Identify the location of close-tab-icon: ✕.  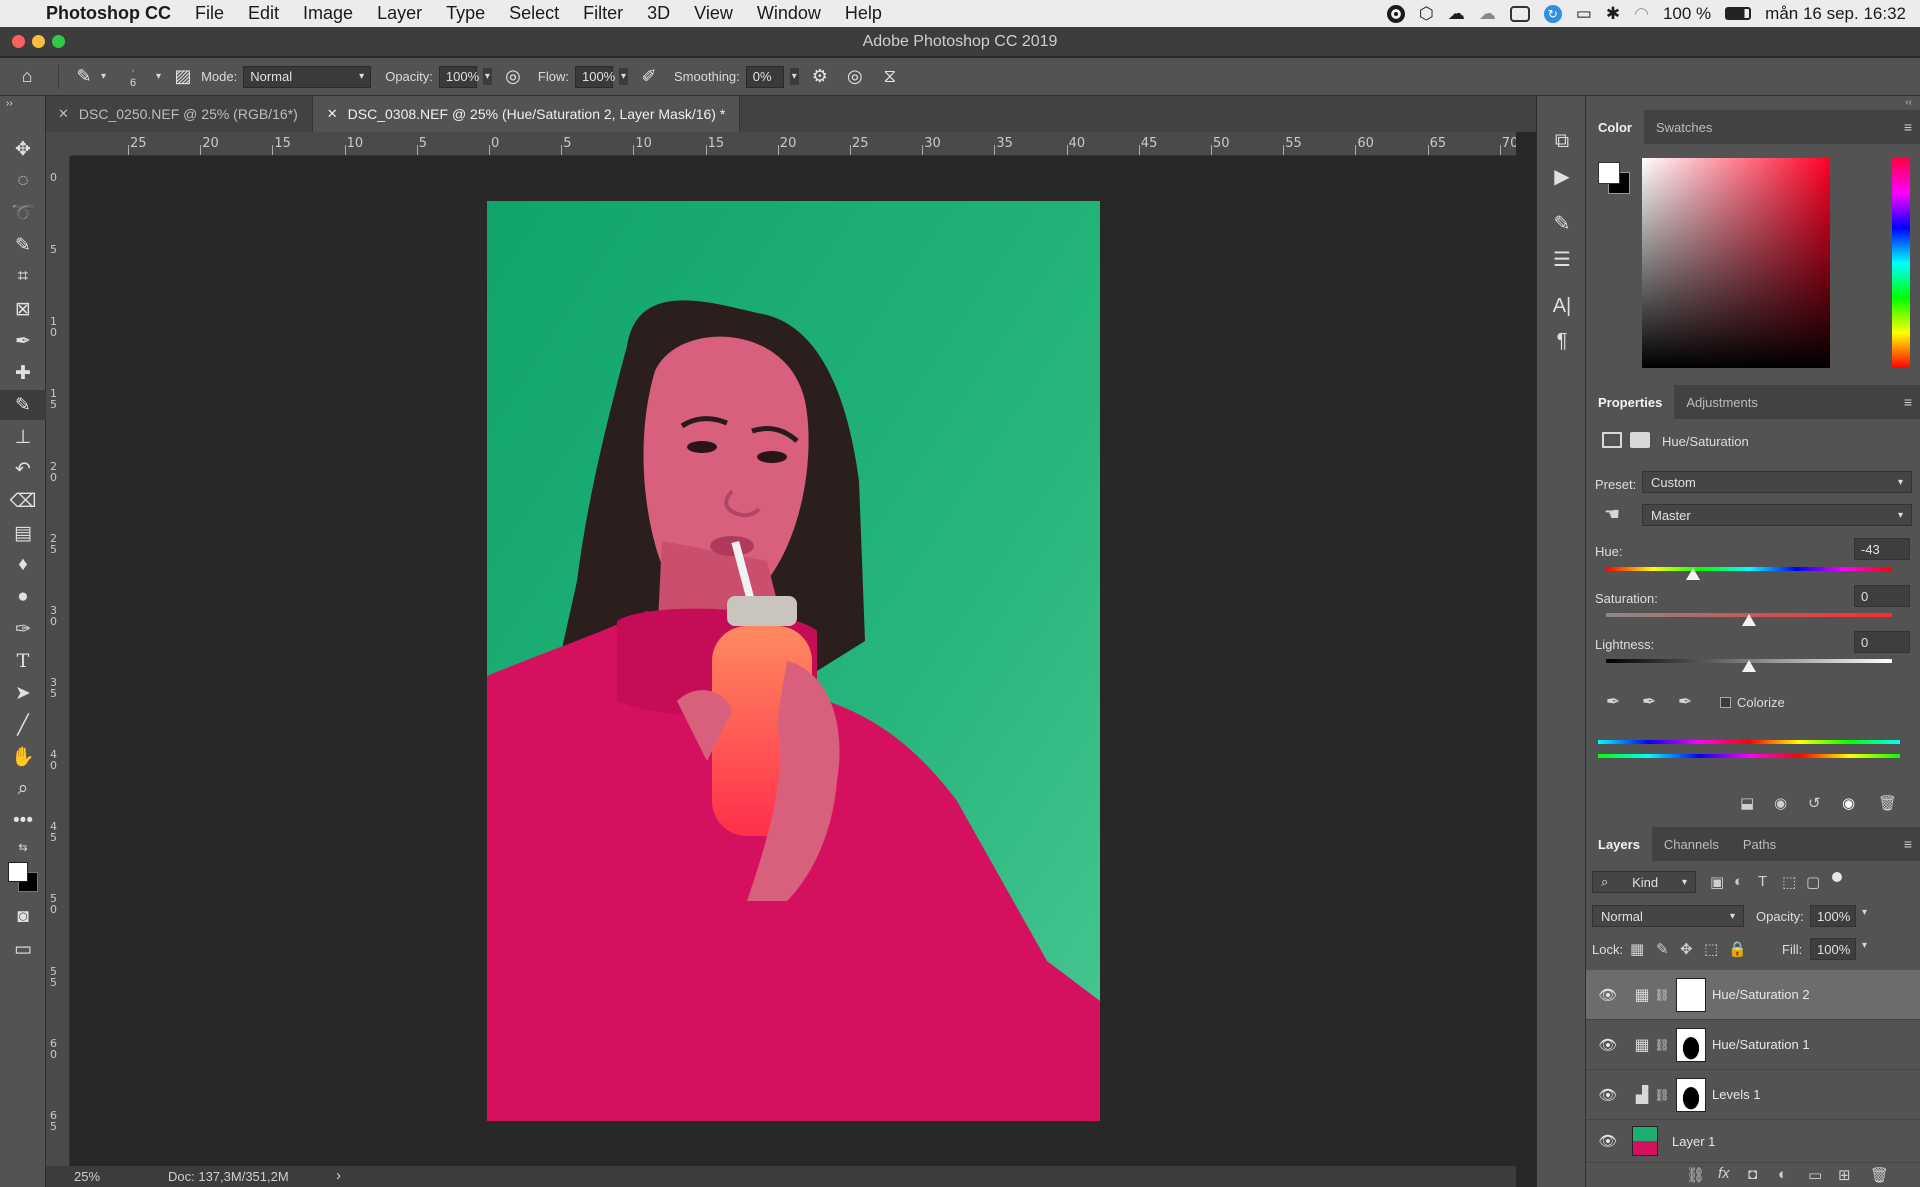
(63, 114).